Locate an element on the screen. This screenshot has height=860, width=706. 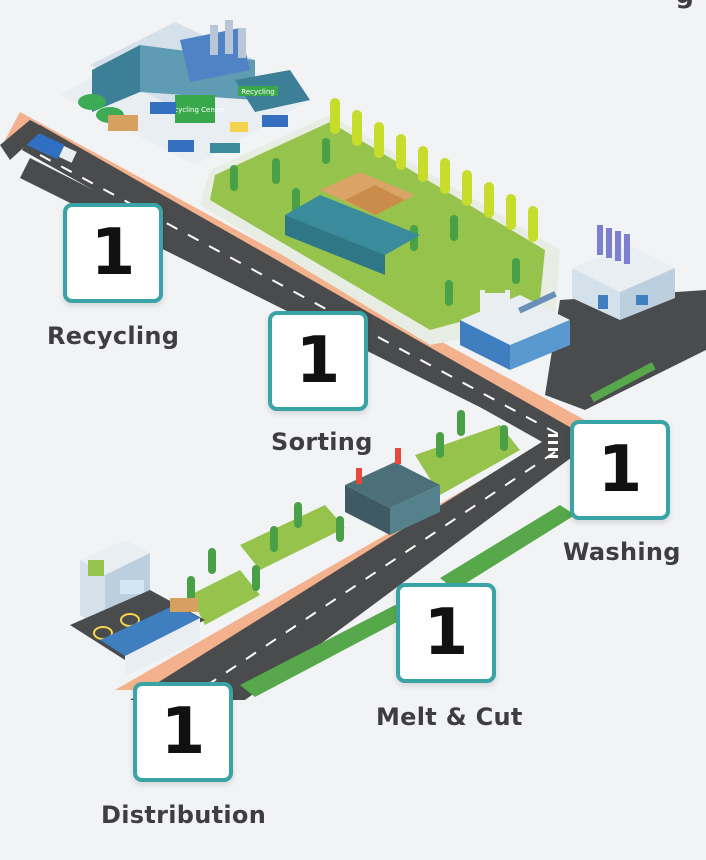
stage-card-sorting: 1 is located at coordinates (318, 361).